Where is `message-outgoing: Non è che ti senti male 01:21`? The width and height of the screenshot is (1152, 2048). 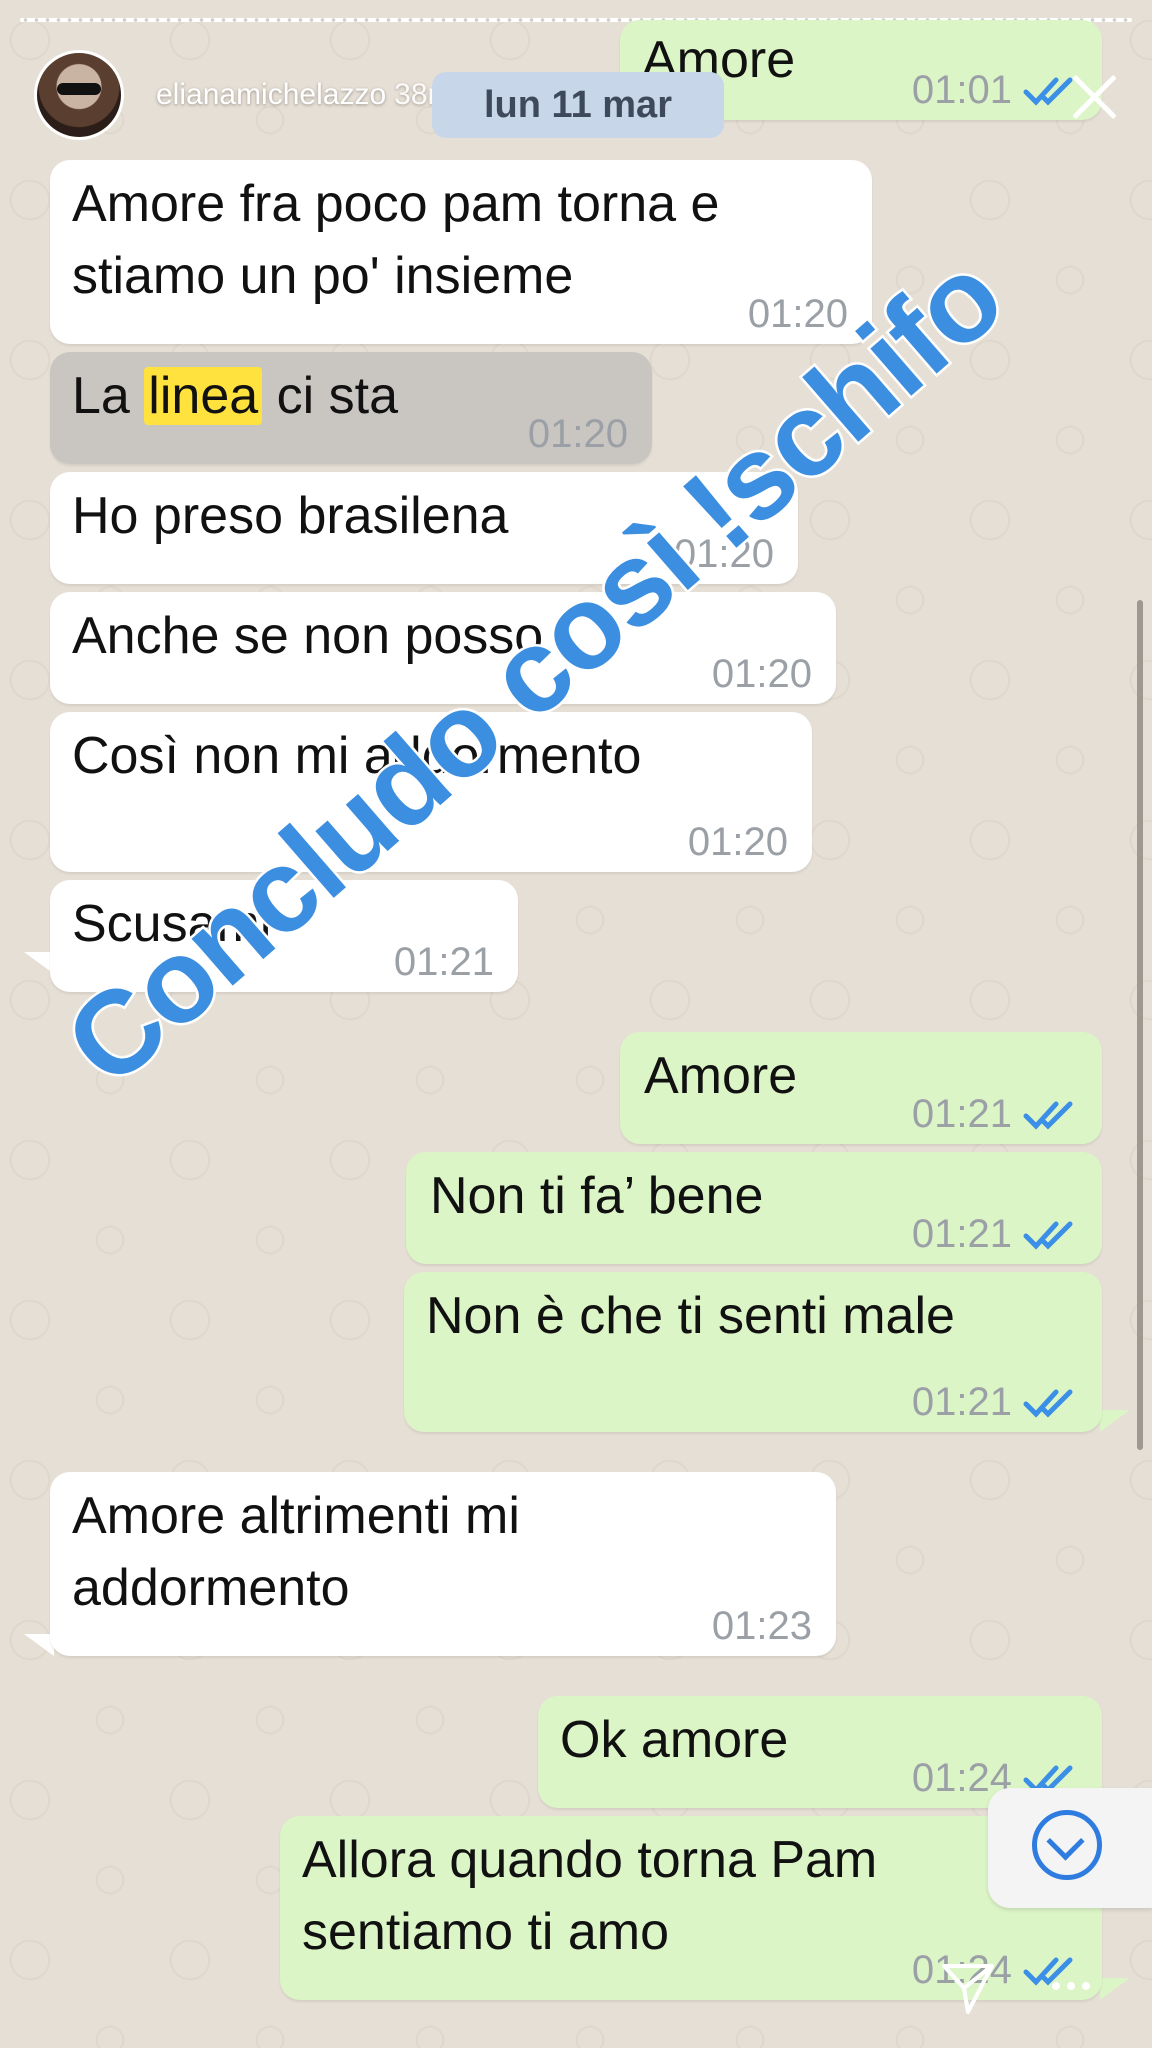
message-outgoing: Non è che ti senti male 01:21 is located at coordinates (753, 1352).